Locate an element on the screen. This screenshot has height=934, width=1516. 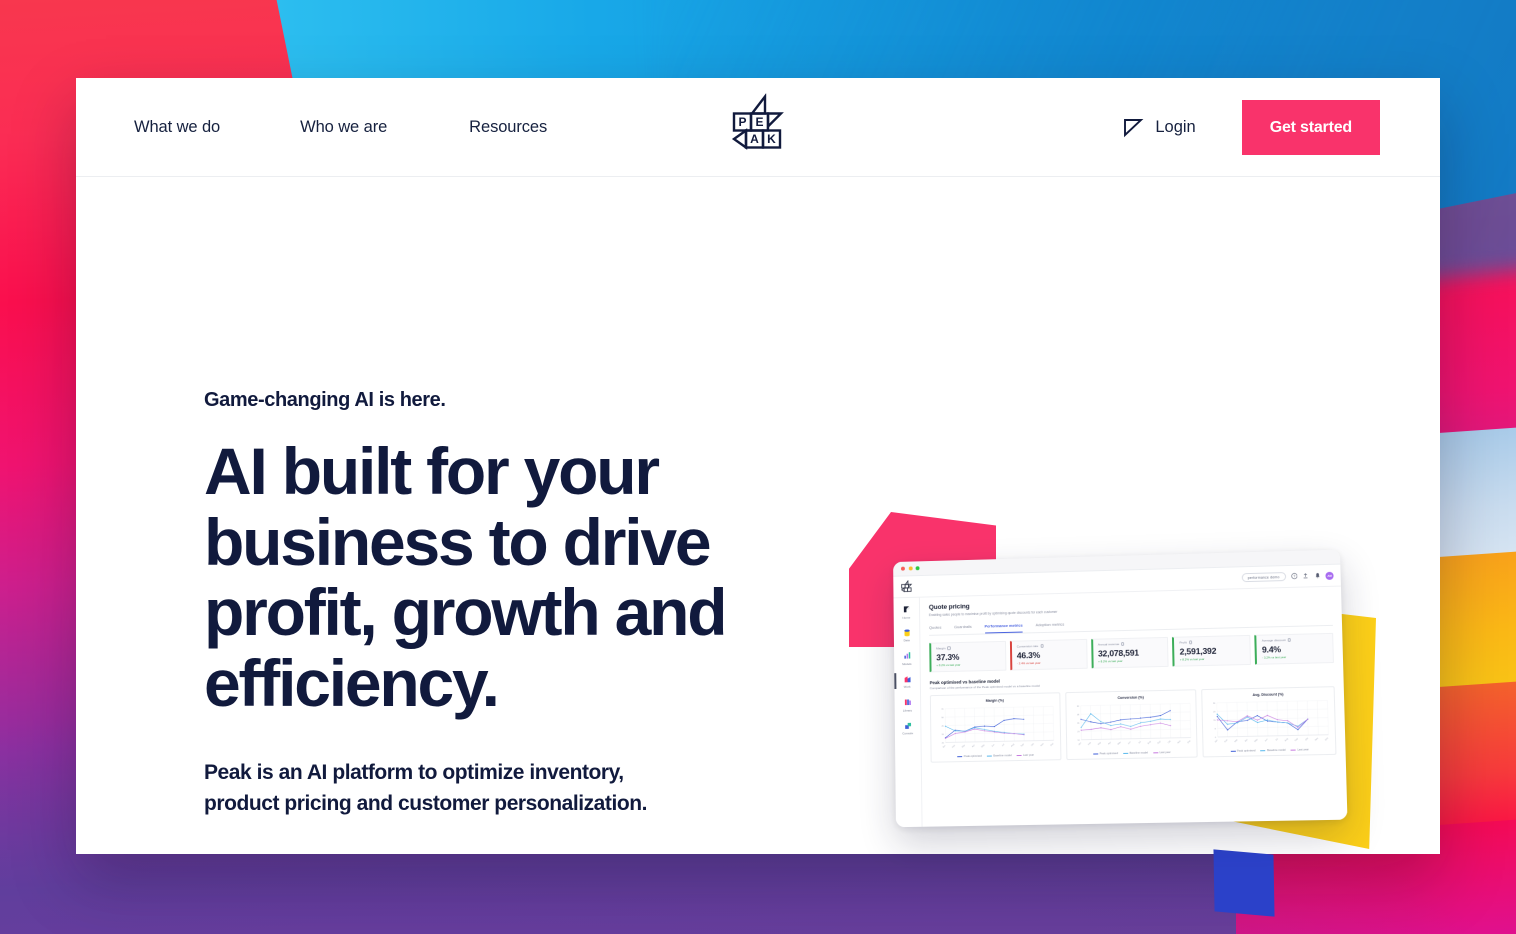
peak-logo: P E A K is located at coordinates (758, 126).